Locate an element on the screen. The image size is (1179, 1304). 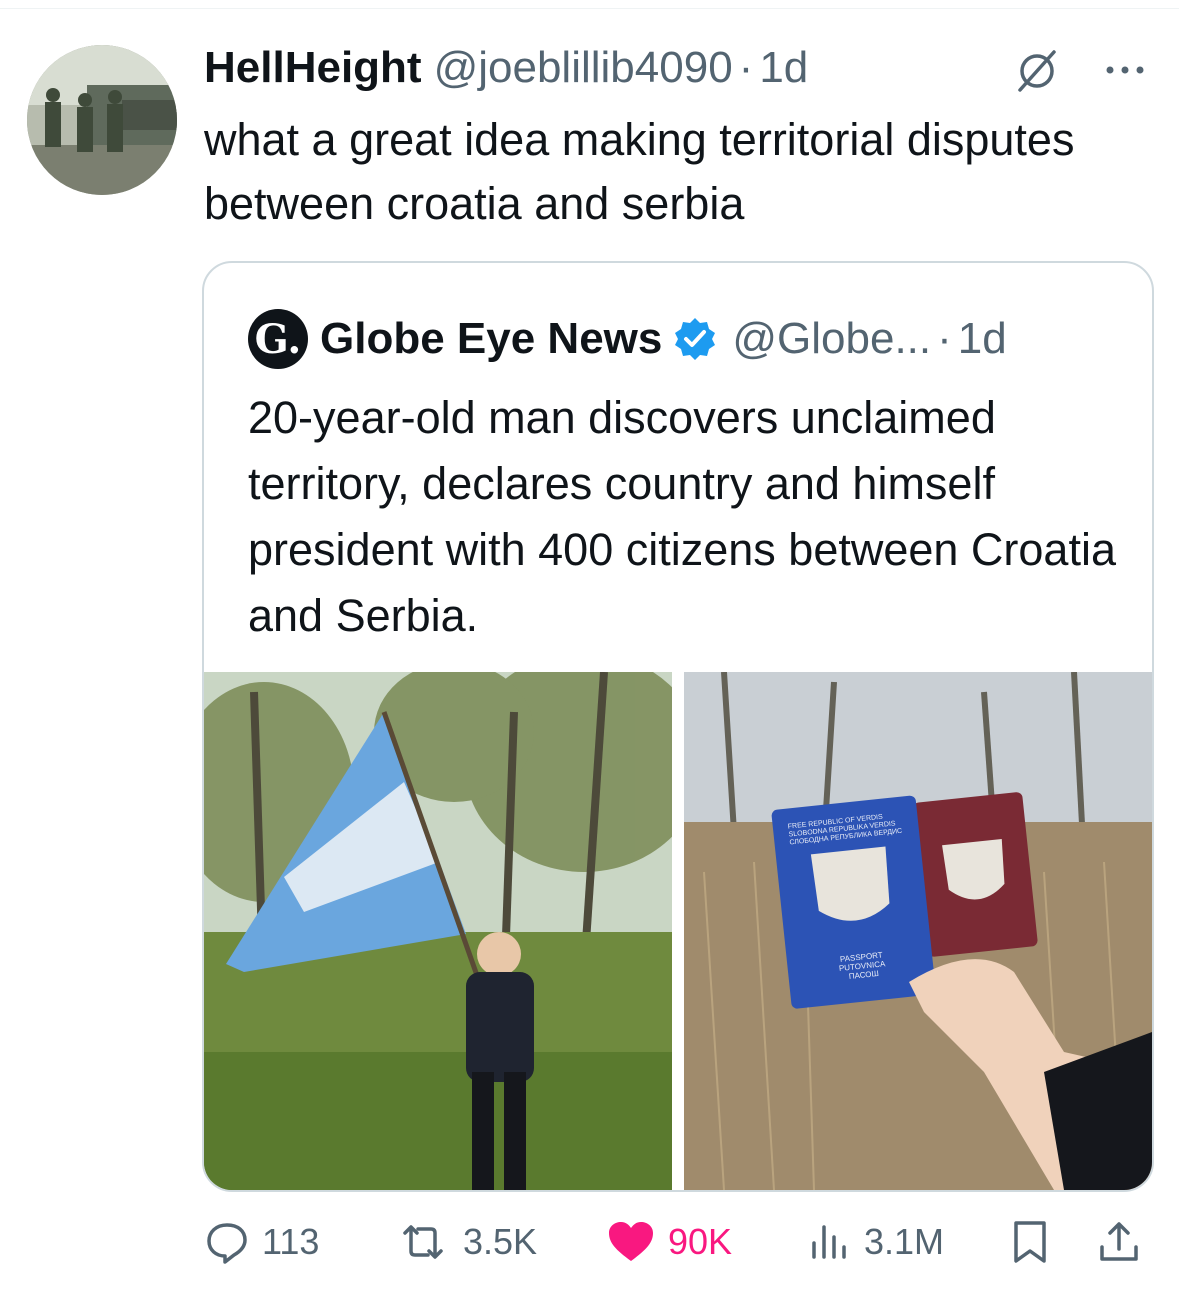
view-count: 3.1M is located at coordinates (904, 1241).